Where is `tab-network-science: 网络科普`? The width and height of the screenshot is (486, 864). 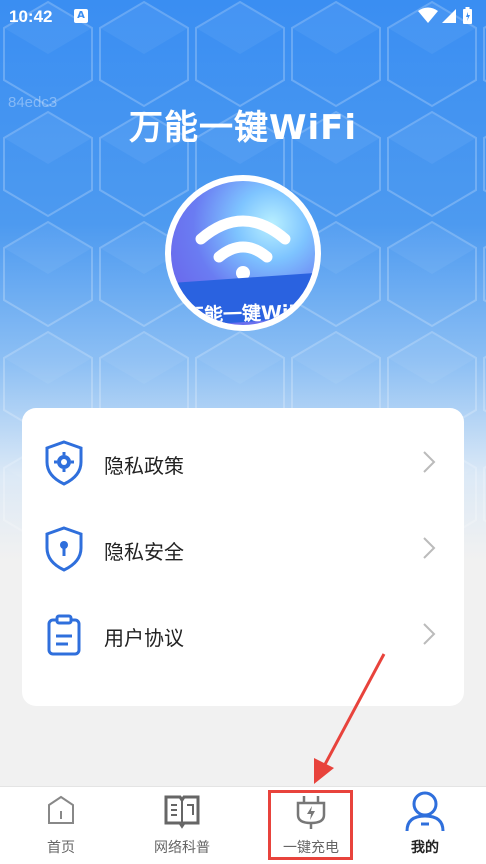 tab-network-science: 网络科普 is located at coordinates (182, 825).